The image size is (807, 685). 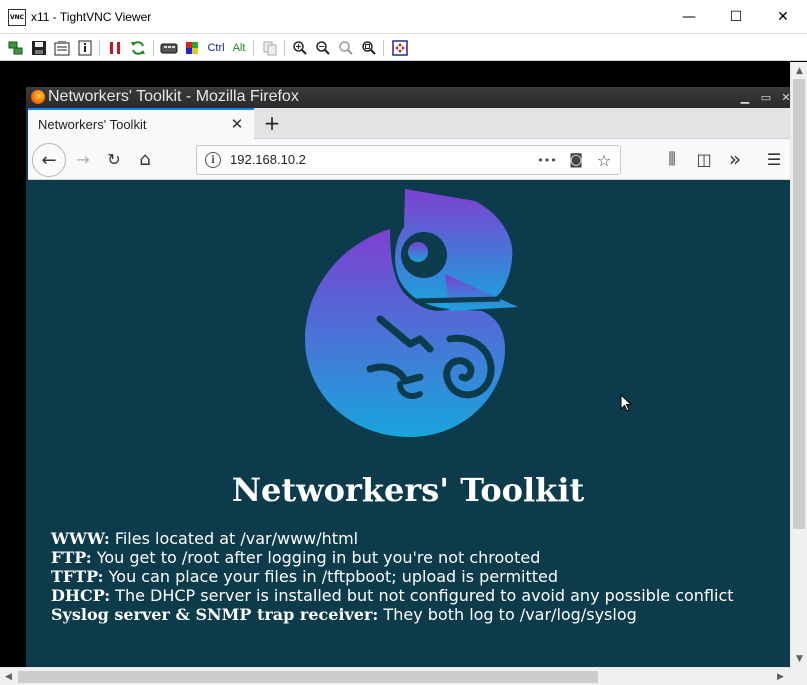 What do you see at coordinates (672, 159) in the screenshot?
I see `library-icon: ⫼` at bounding box center [672, 159].